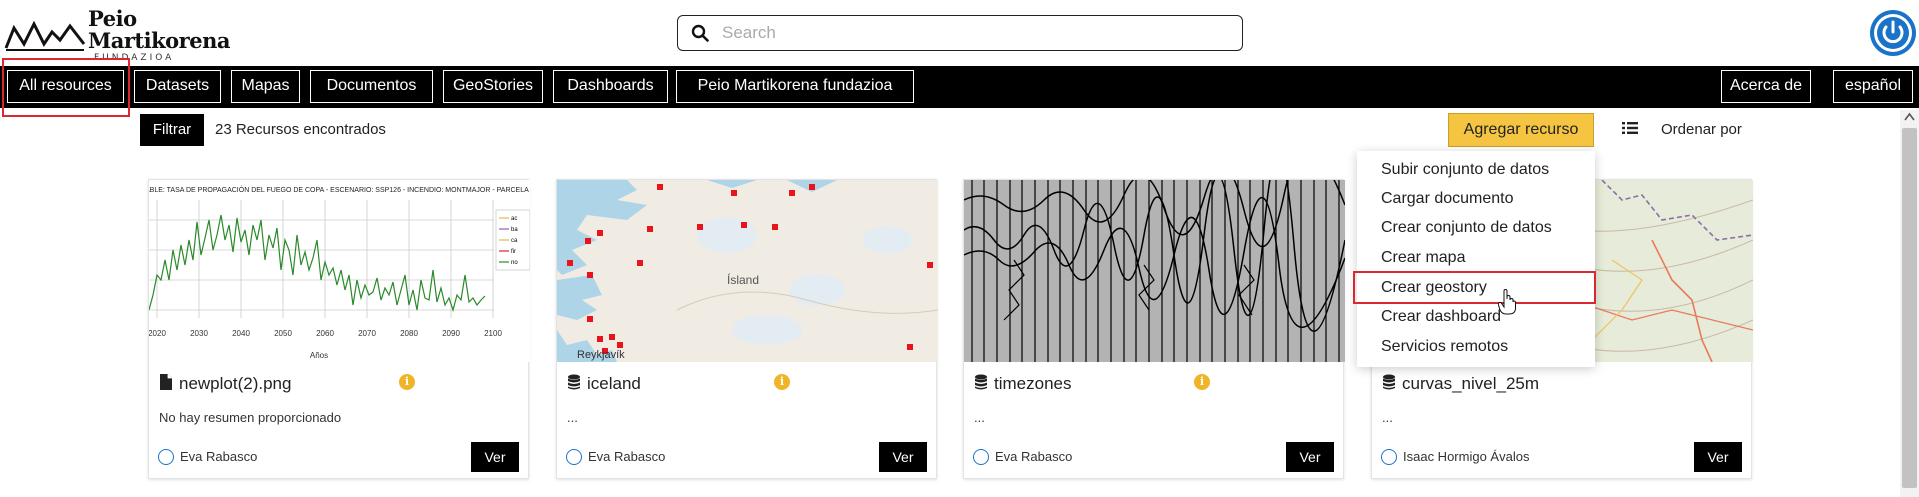 The image size is (1919, 497). I want to click on search-icon, so click(700, 33).